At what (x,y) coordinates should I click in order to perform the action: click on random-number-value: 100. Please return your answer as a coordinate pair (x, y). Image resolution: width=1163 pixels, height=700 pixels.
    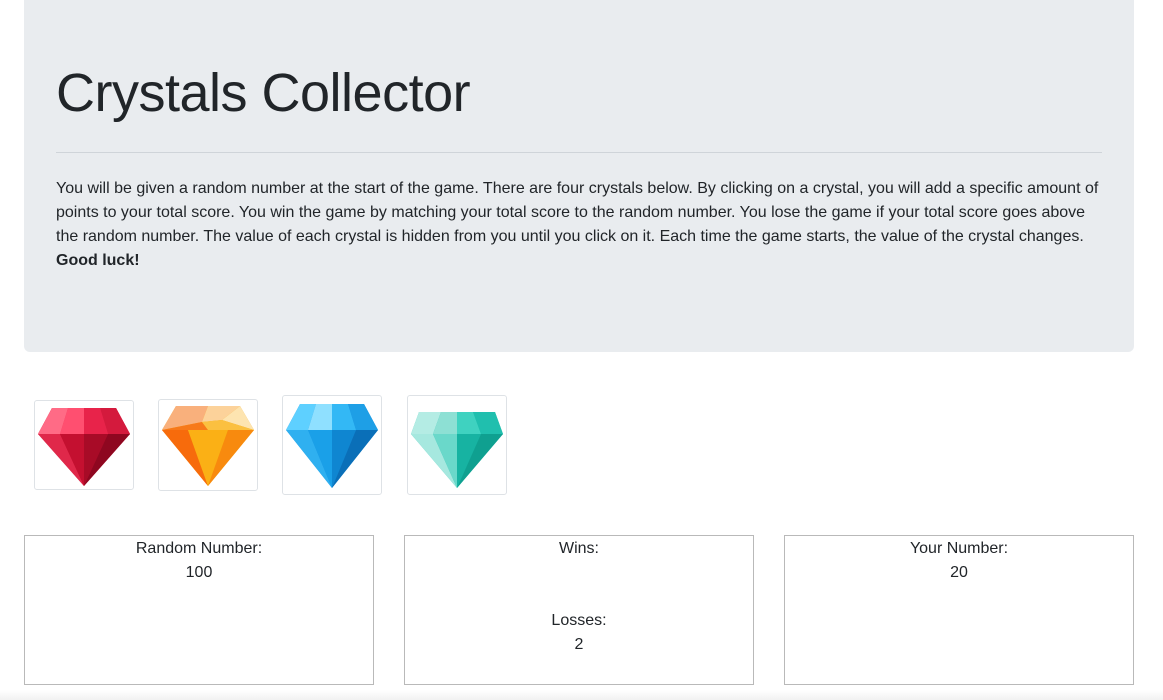
    Looking at the image, I should click on (199, 572).